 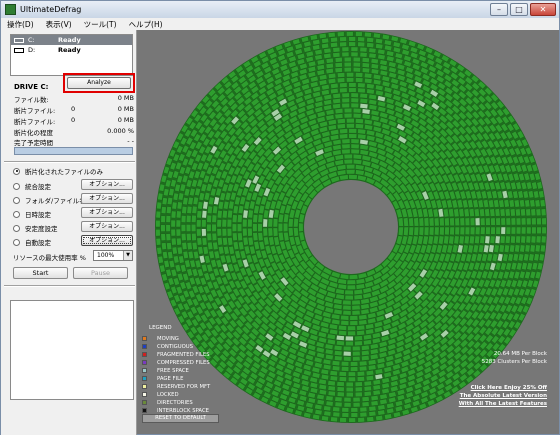 I want to click on radio-stability: 安定度設定, so click(x=35, y=228).